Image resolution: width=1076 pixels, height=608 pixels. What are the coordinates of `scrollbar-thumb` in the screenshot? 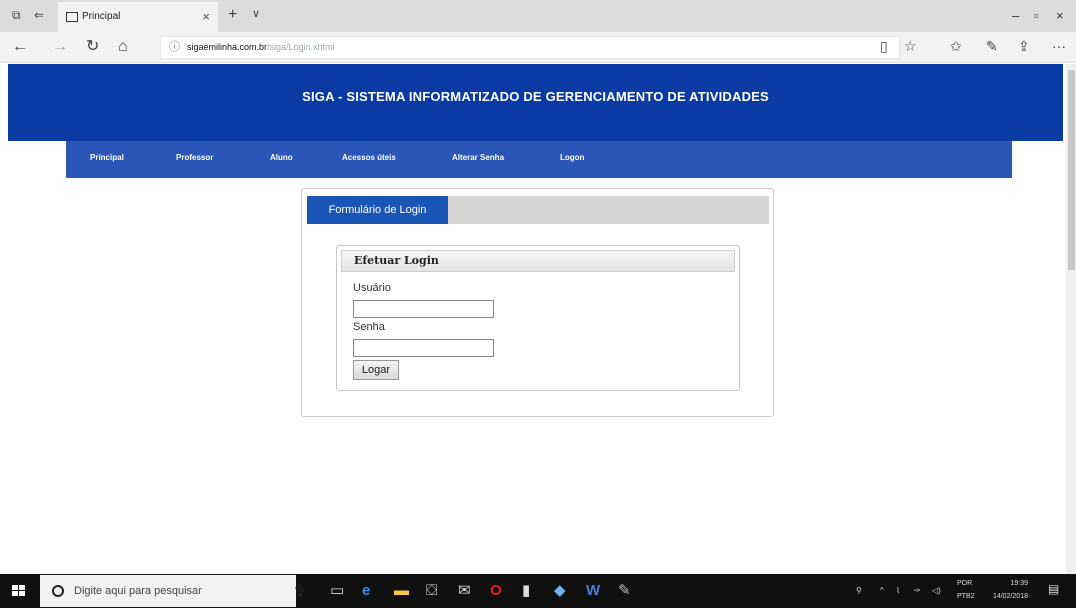 It's located at (1071, 170).